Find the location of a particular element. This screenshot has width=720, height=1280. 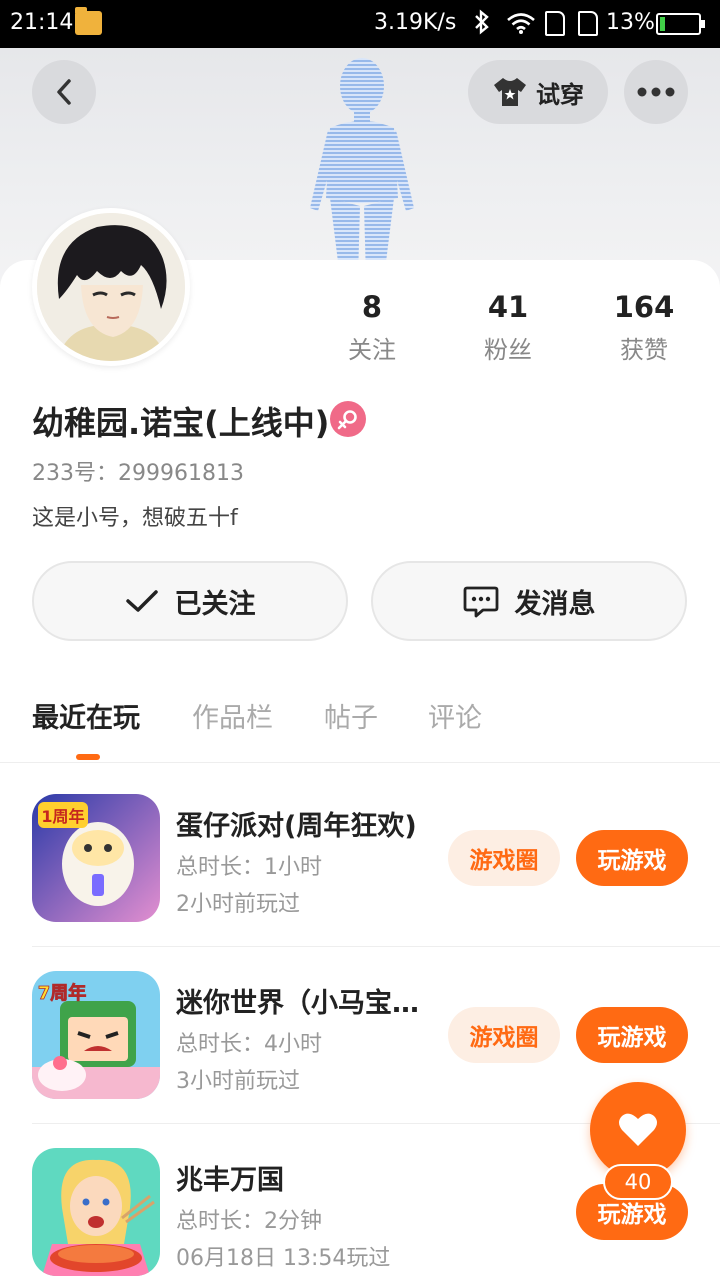

tab-recently-played: 最近在玩 is located at coordinates (86, 715).